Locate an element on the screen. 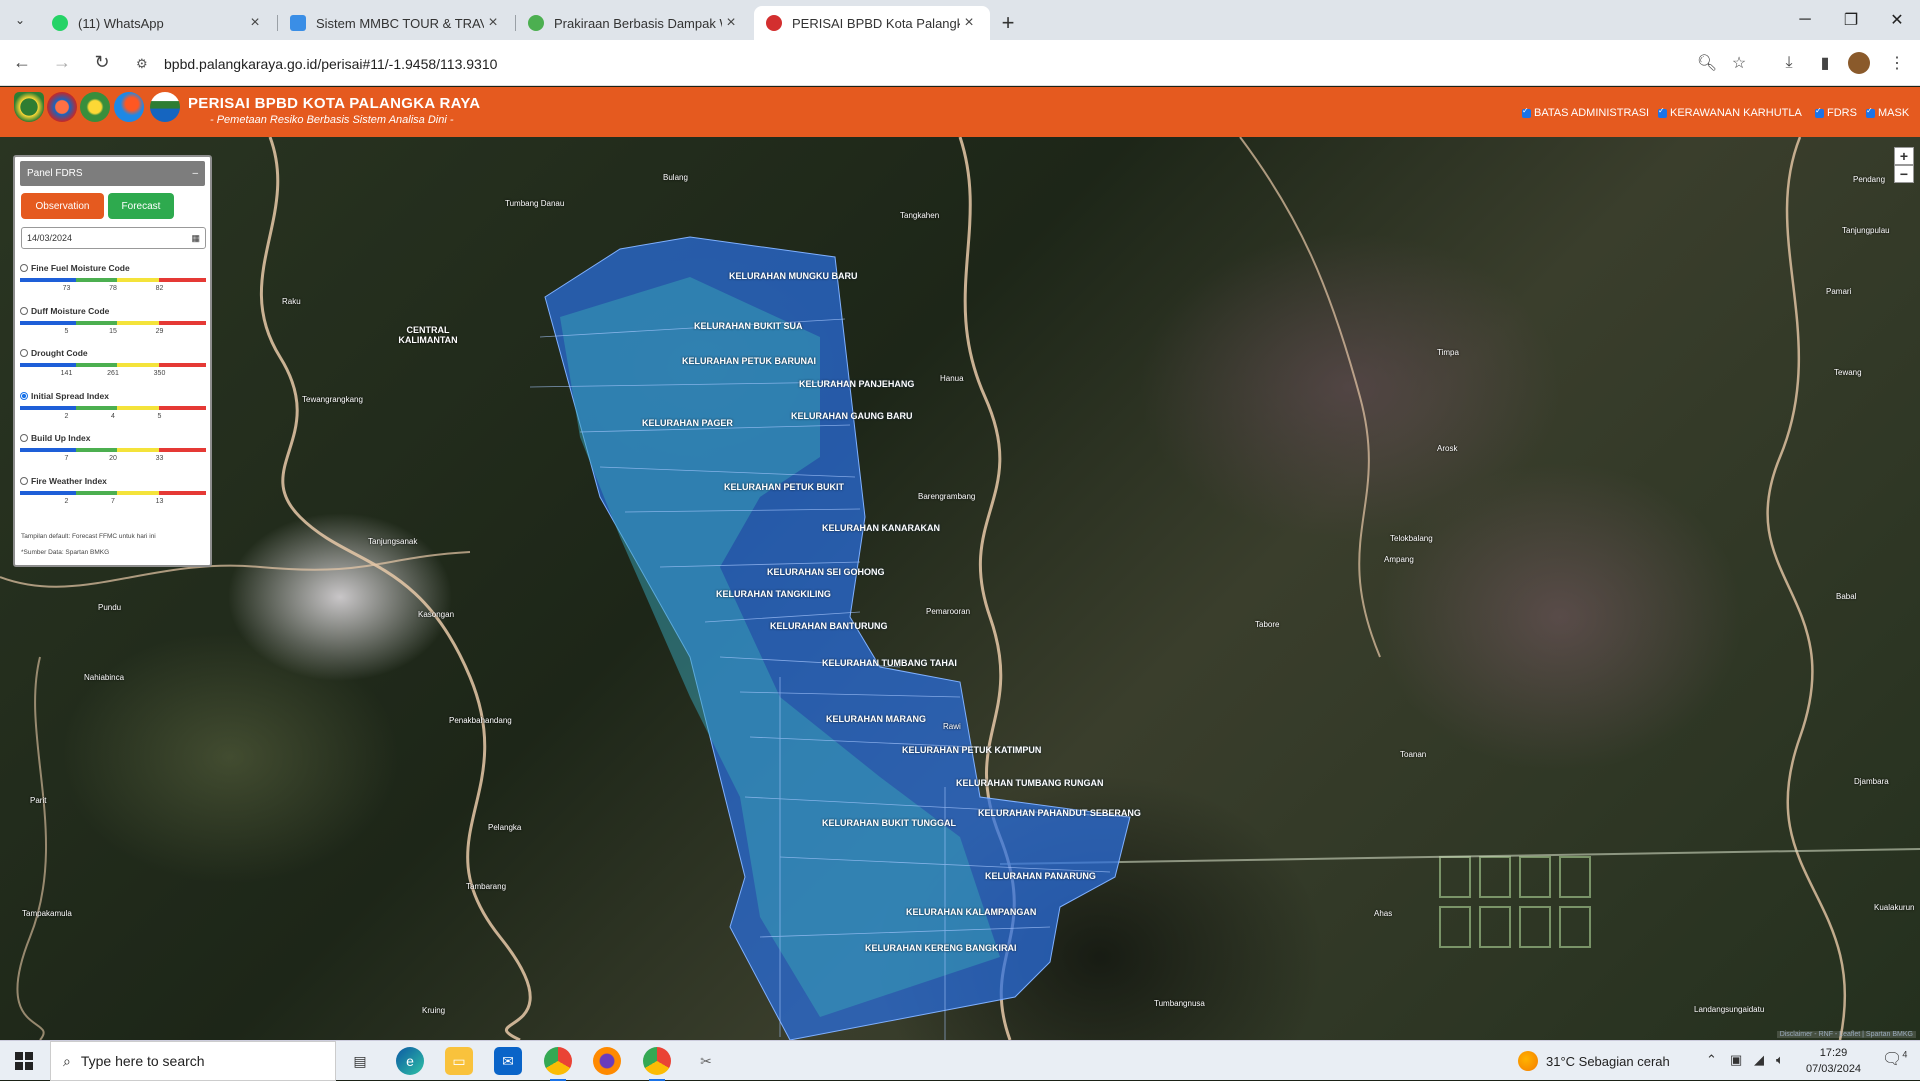 This screenshot has width=1920, height=1081. kelurahan-label: KELURAHAN KERENG BANGKIRAI is located at coordinates (941, 948).